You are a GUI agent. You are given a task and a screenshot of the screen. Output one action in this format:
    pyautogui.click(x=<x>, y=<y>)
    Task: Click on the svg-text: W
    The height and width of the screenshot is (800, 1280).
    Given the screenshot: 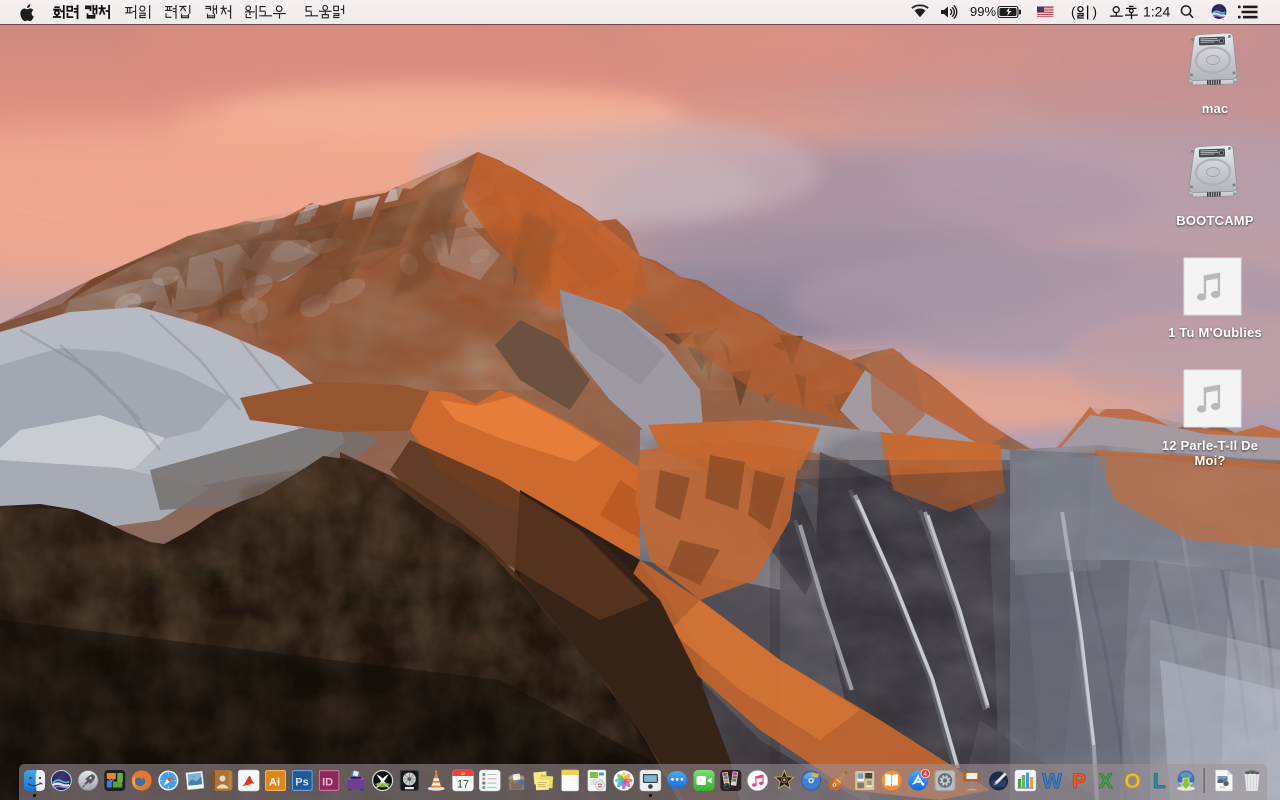 What is the action you would take?
    pyautogui.click(x=1052, y=781)
    